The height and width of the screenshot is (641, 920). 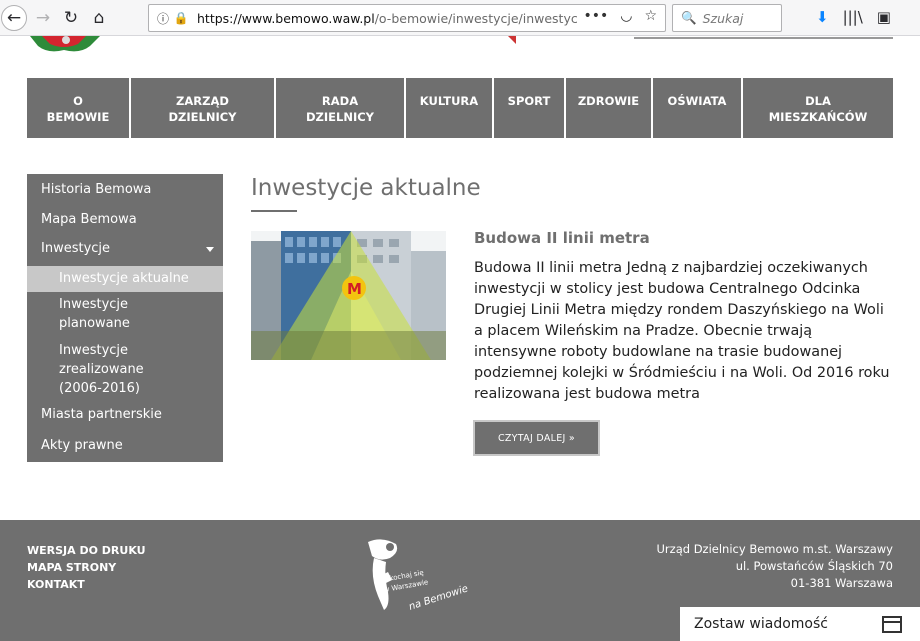 I want to click on search-icon: 🔍, so click(x=689, y=17).